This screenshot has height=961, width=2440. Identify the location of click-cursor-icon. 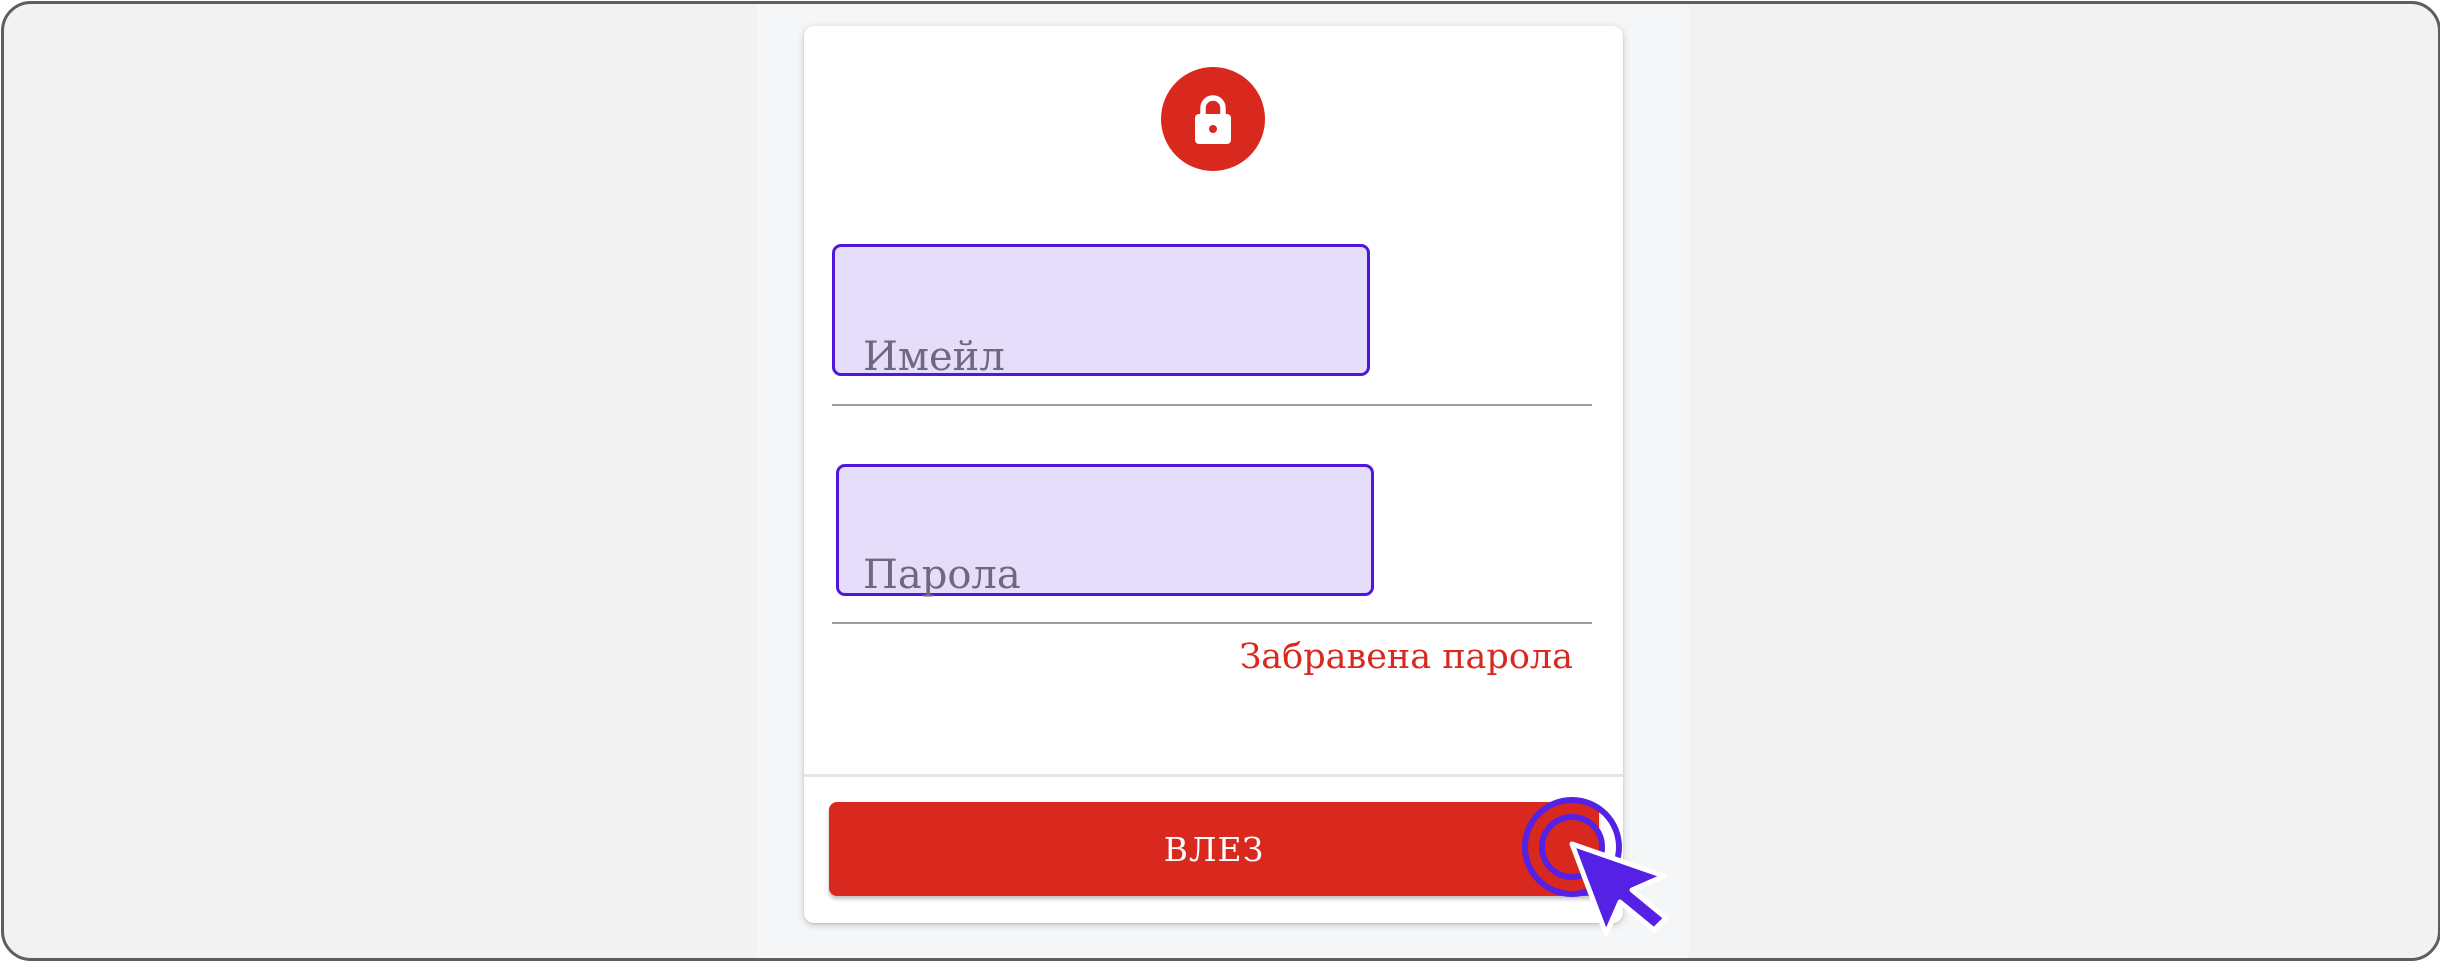
(1595, 867).